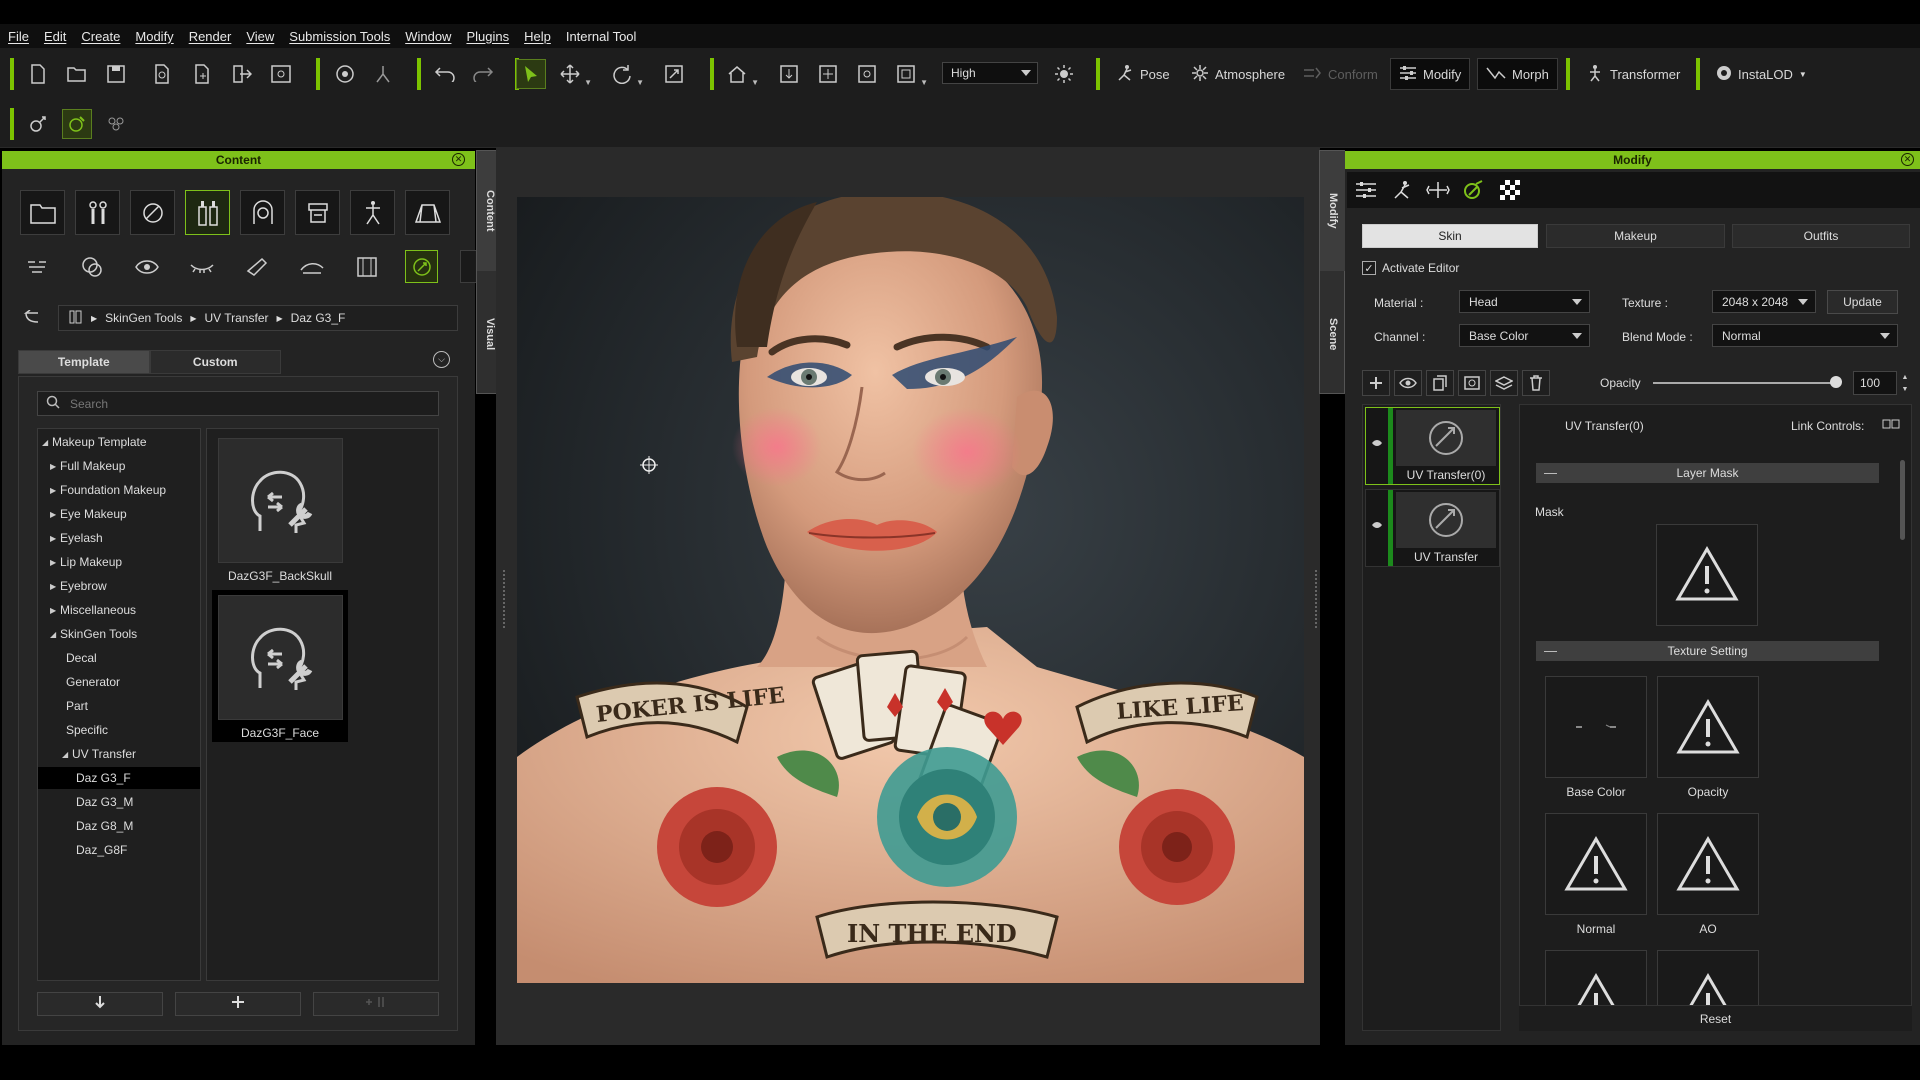  What do you see at coordinates (238, 1004) in the screenshot?
I see `add-button` at bounding box center [238, 1004].